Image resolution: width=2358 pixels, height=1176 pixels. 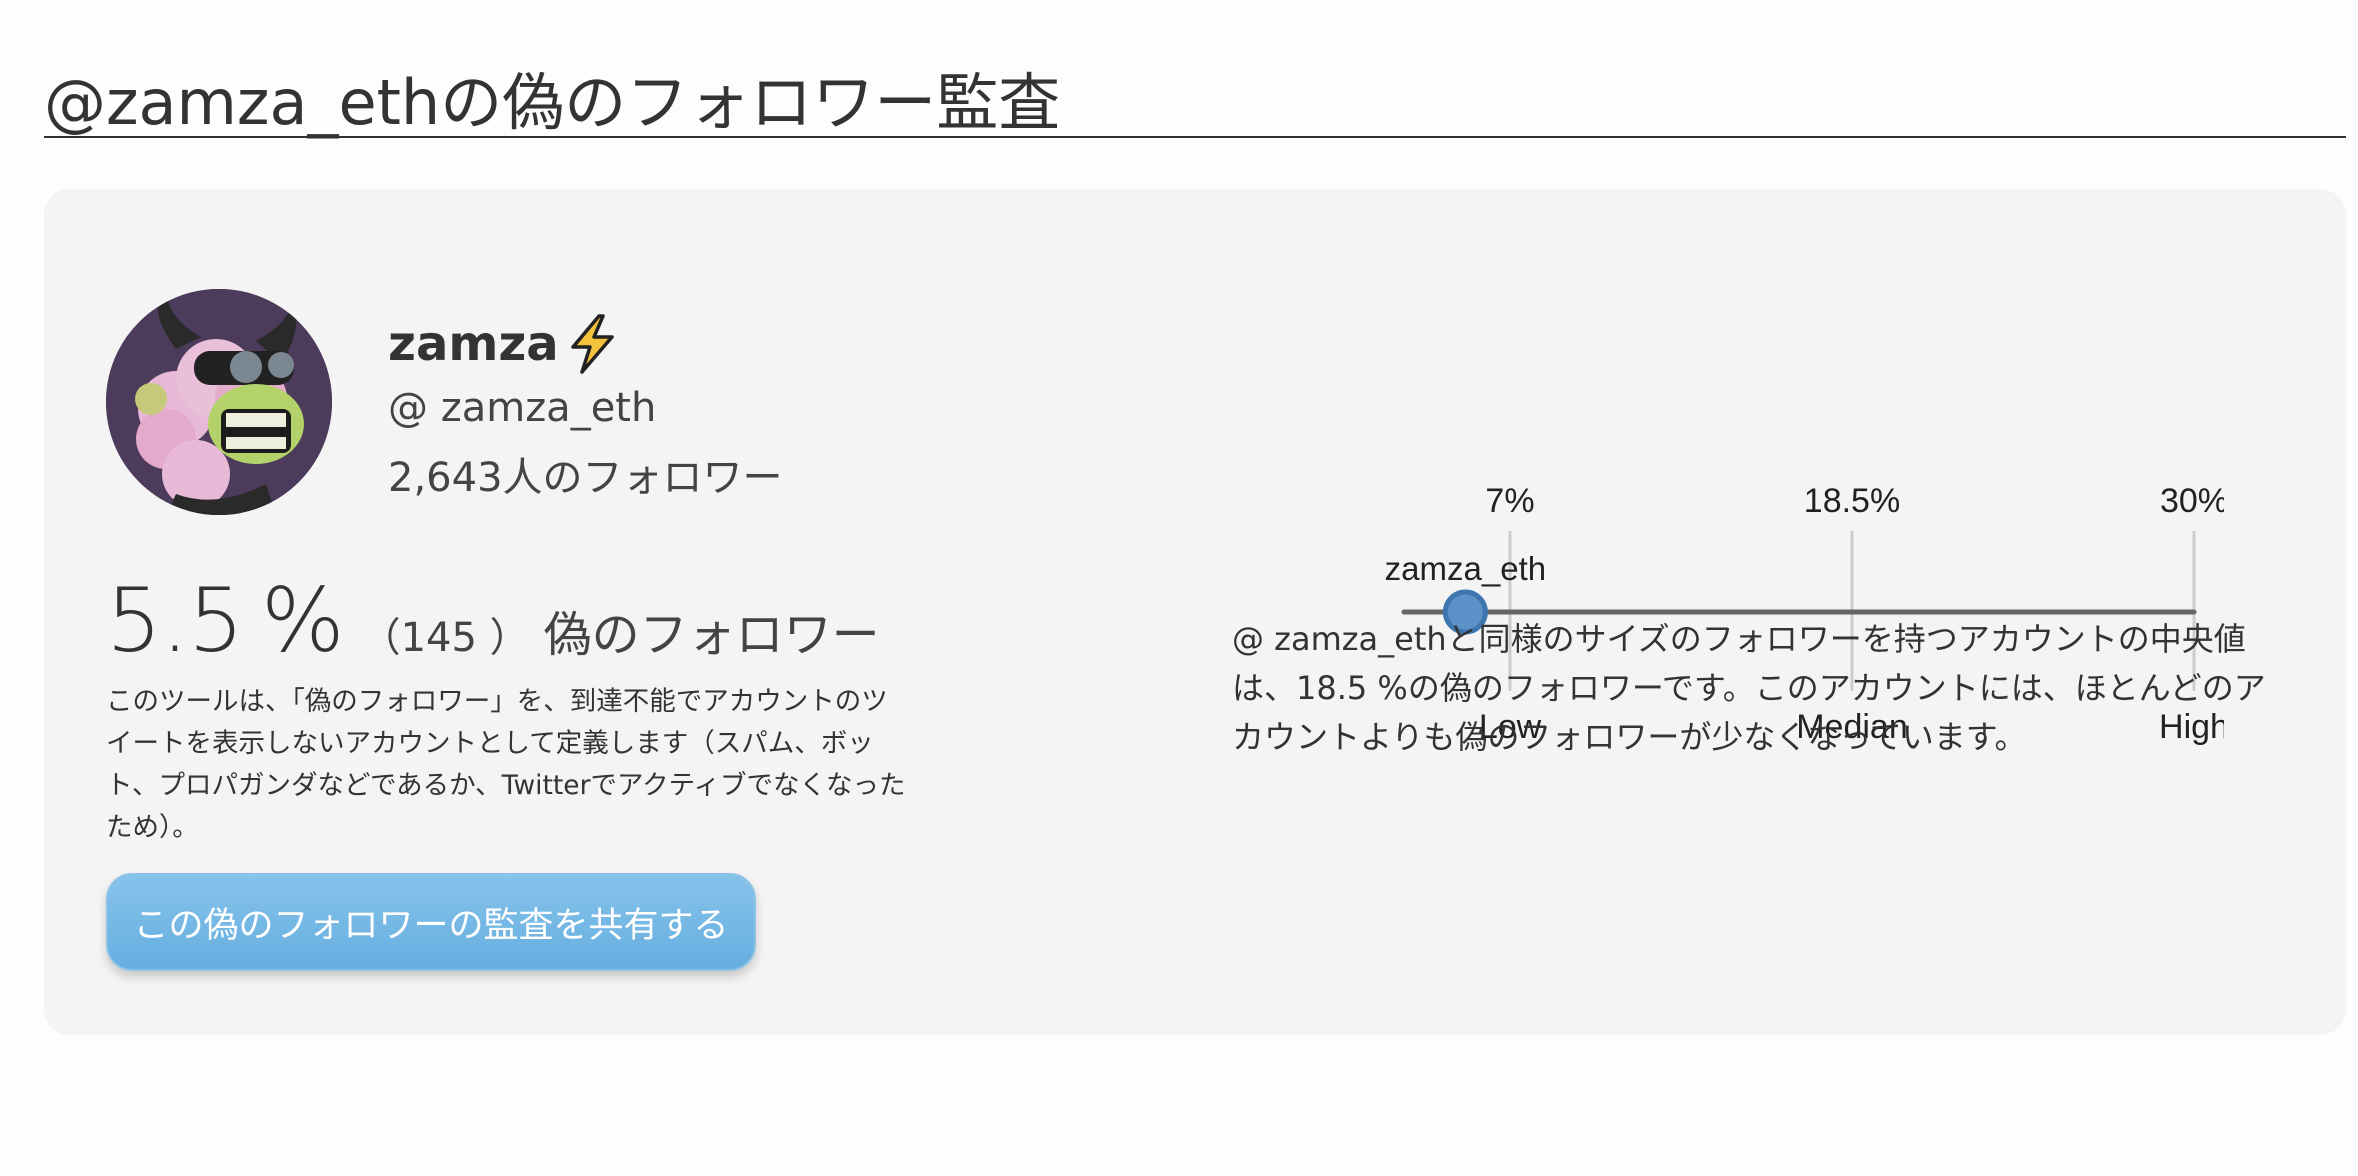 I want to click on scale-marker-label: zamza_eth, so click(x=1465, y=568).